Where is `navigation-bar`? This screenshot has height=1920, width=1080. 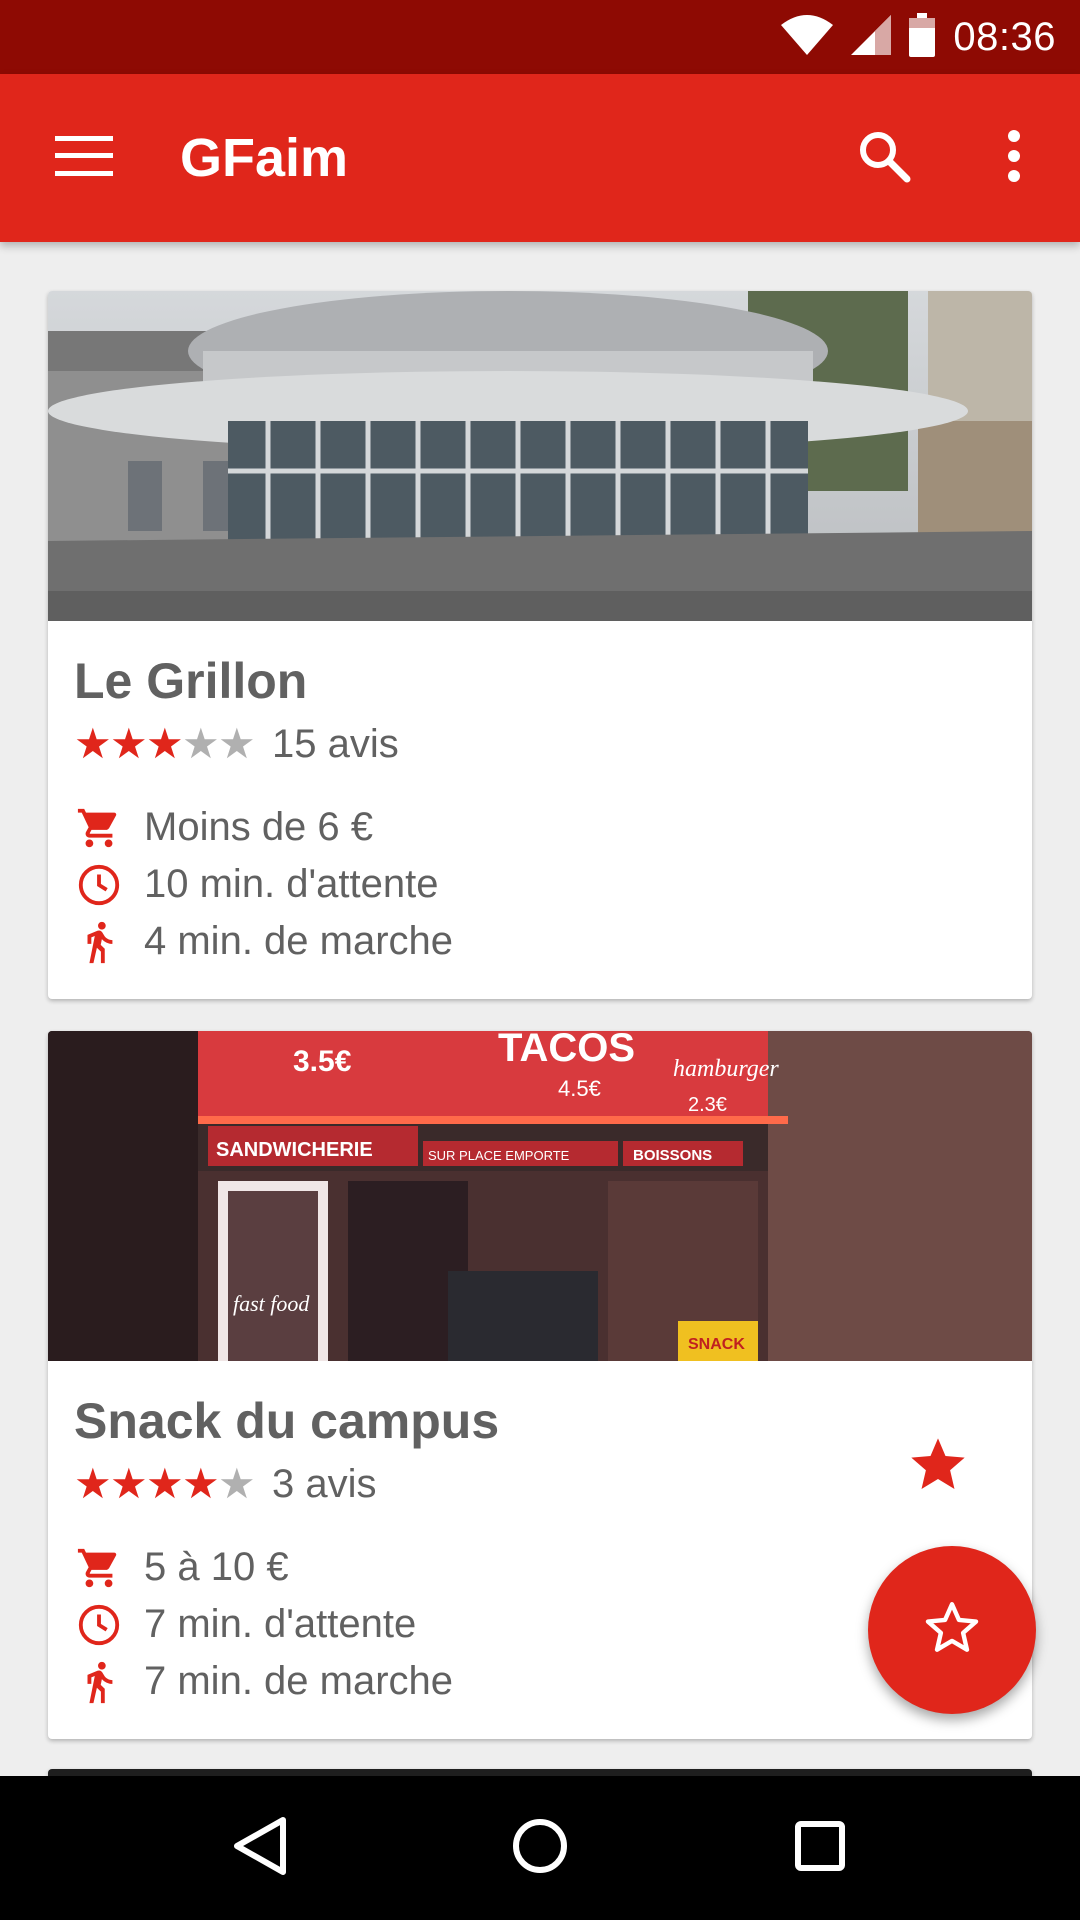
navigation-bar is located at coordinates (540, 1848).